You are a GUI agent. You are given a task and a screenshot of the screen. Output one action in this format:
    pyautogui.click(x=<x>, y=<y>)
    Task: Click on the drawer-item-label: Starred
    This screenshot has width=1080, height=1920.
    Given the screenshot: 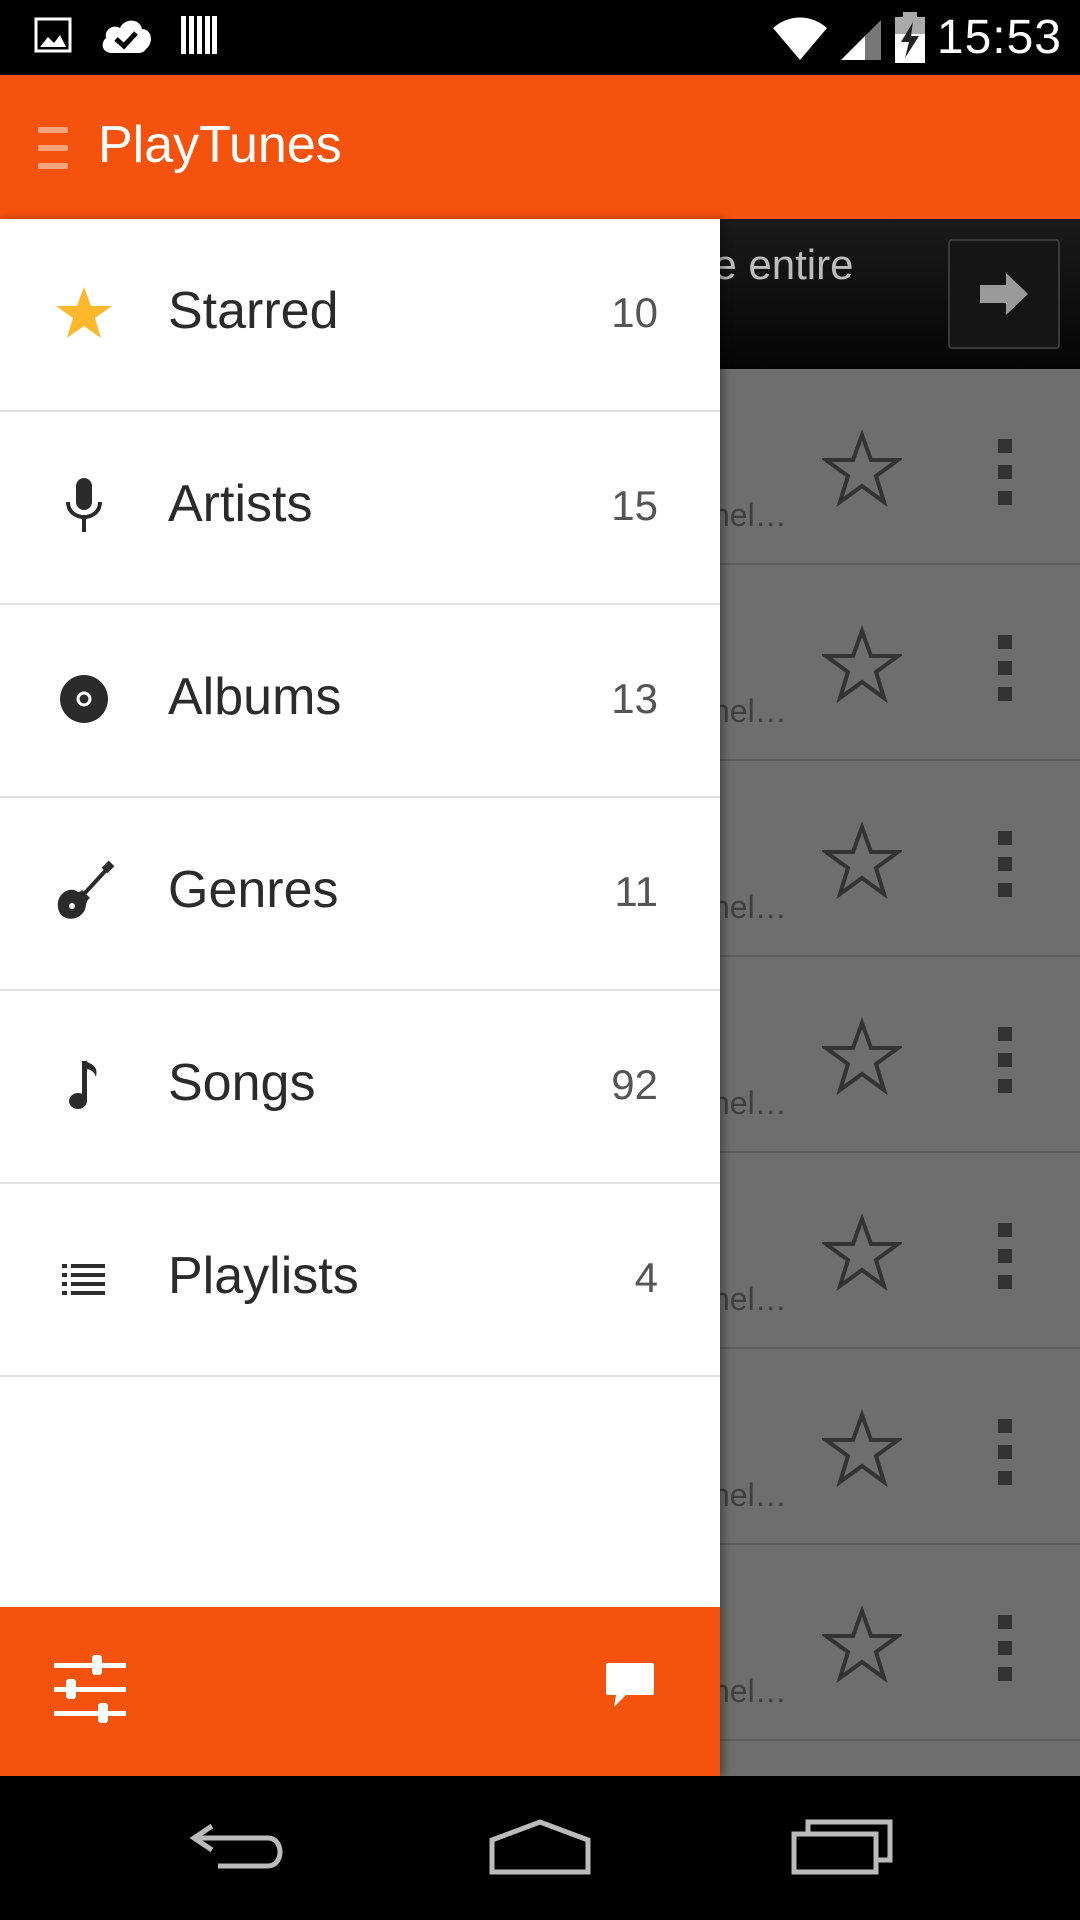 What is the action you would take?
    pyautogui.click(x=253, y=311)
    